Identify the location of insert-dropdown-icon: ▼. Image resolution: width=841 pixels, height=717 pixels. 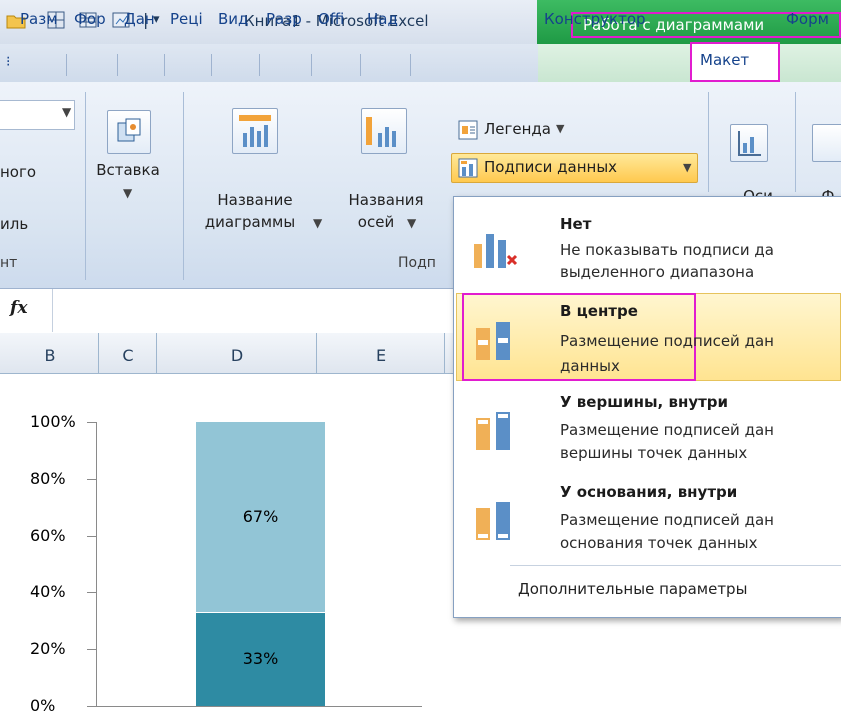
(128, 193).